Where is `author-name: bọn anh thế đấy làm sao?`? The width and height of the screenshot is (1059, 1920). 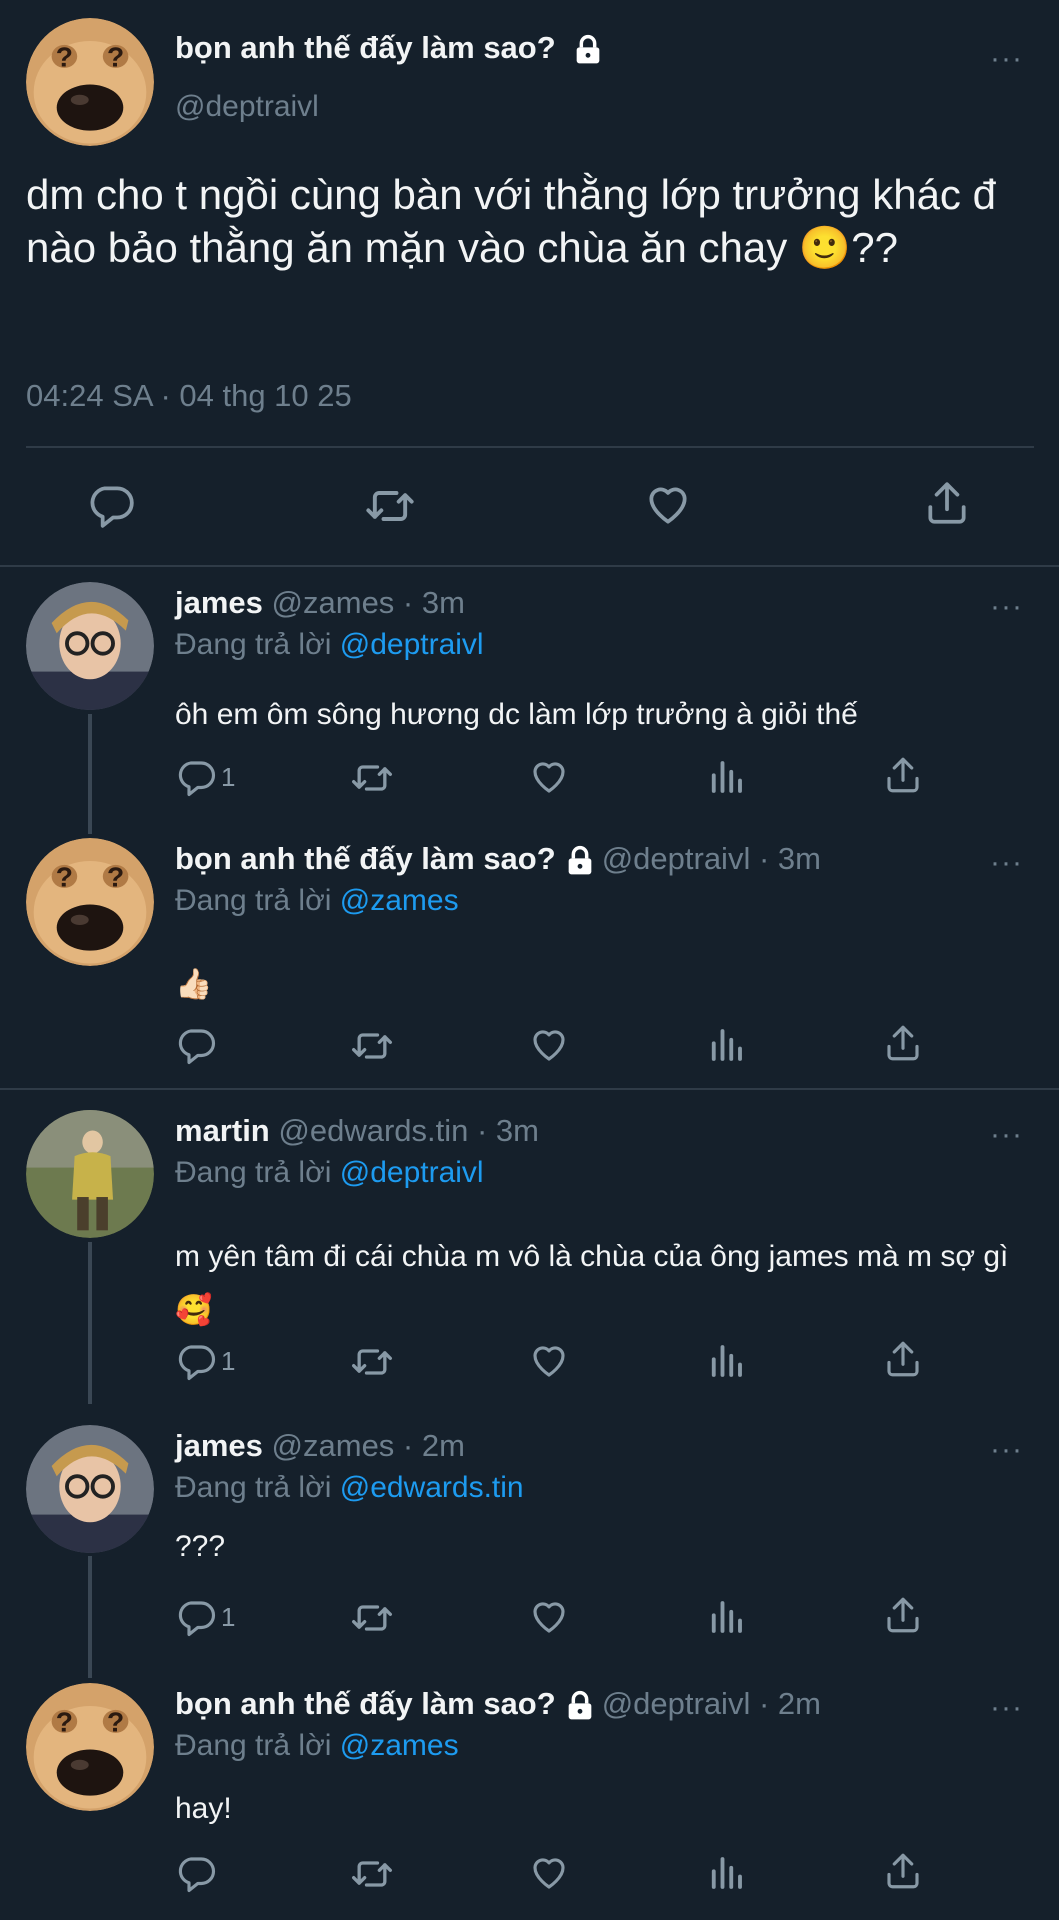
author-name: bọn anh thế đấy làm sao? is located at coordinates (389, 48).